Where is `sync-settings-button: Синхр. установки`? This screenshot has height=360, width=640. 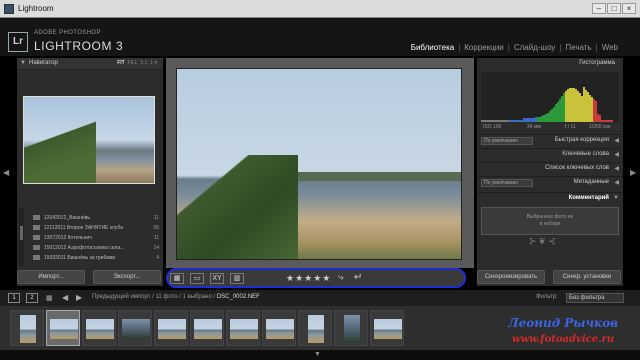 sync-settings-button: Синхр. установки is located at coordinates (587, 277).